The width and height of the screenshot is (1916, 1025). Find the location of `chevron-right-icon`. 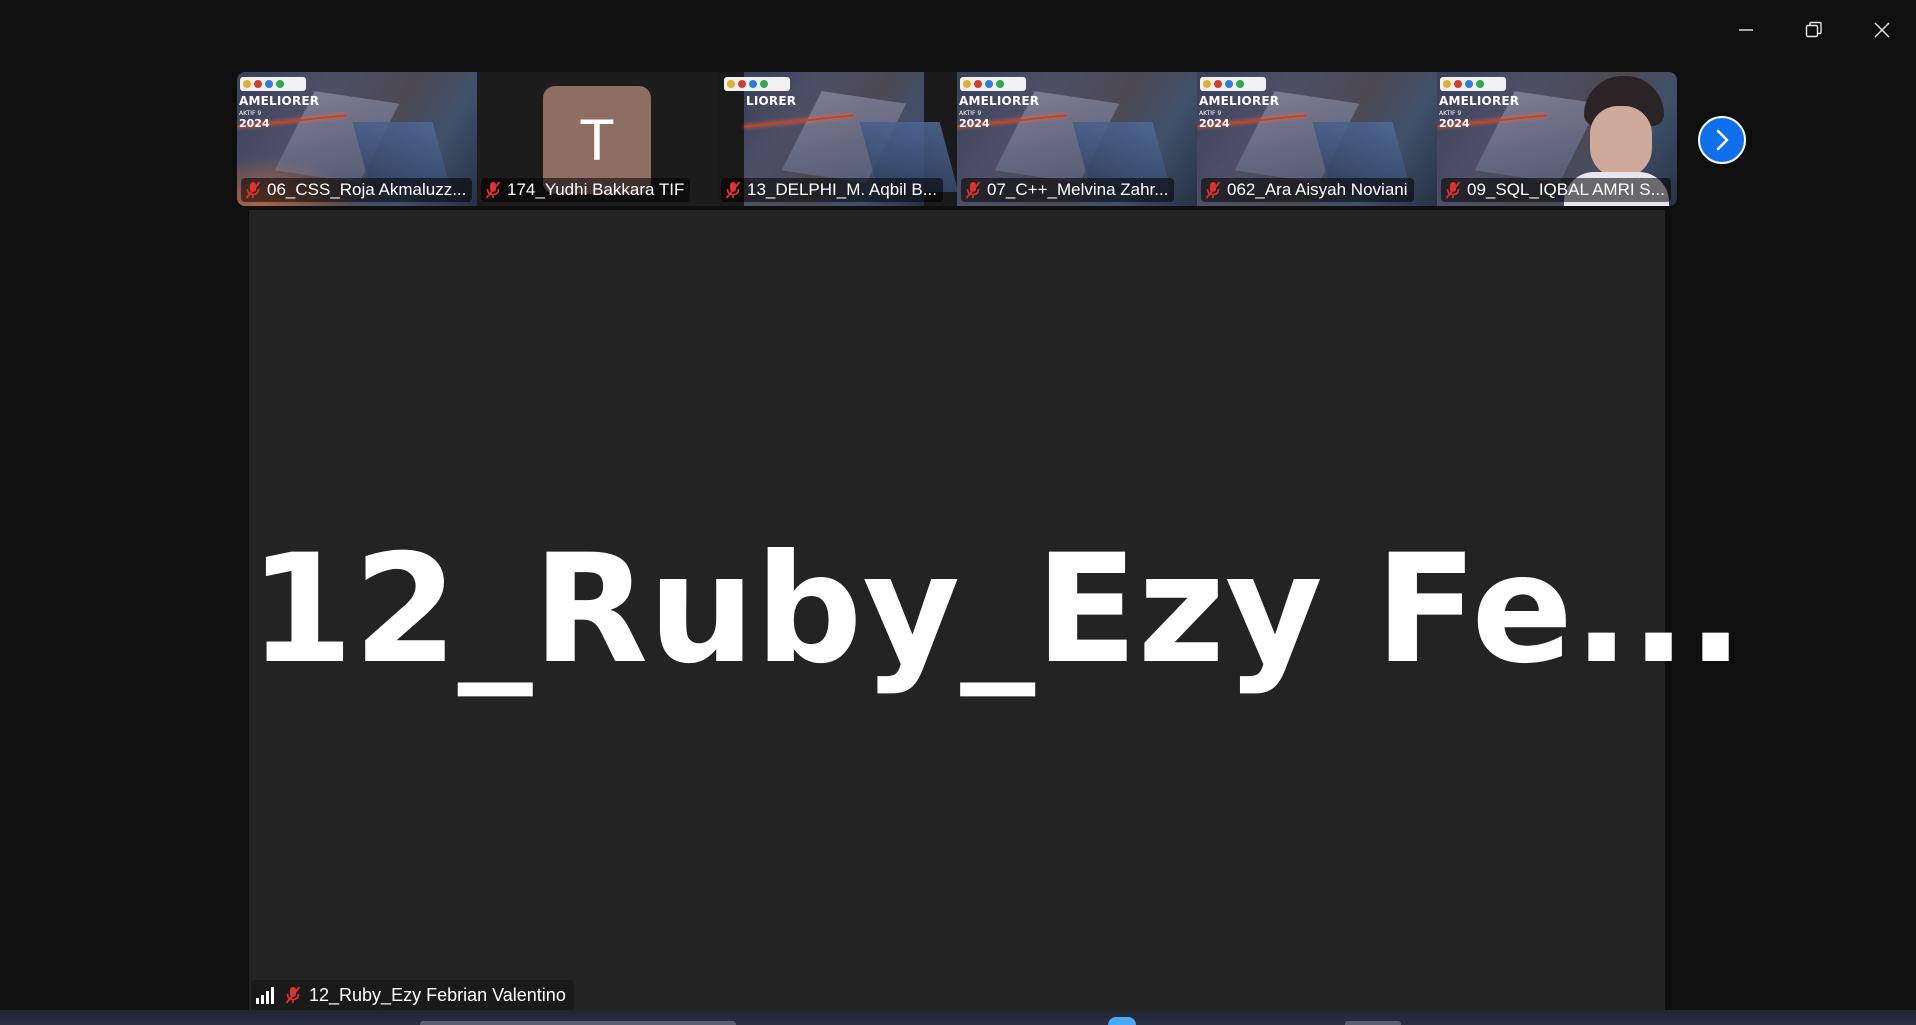

chevron-right-icon is located at coordinates (1722, 140).